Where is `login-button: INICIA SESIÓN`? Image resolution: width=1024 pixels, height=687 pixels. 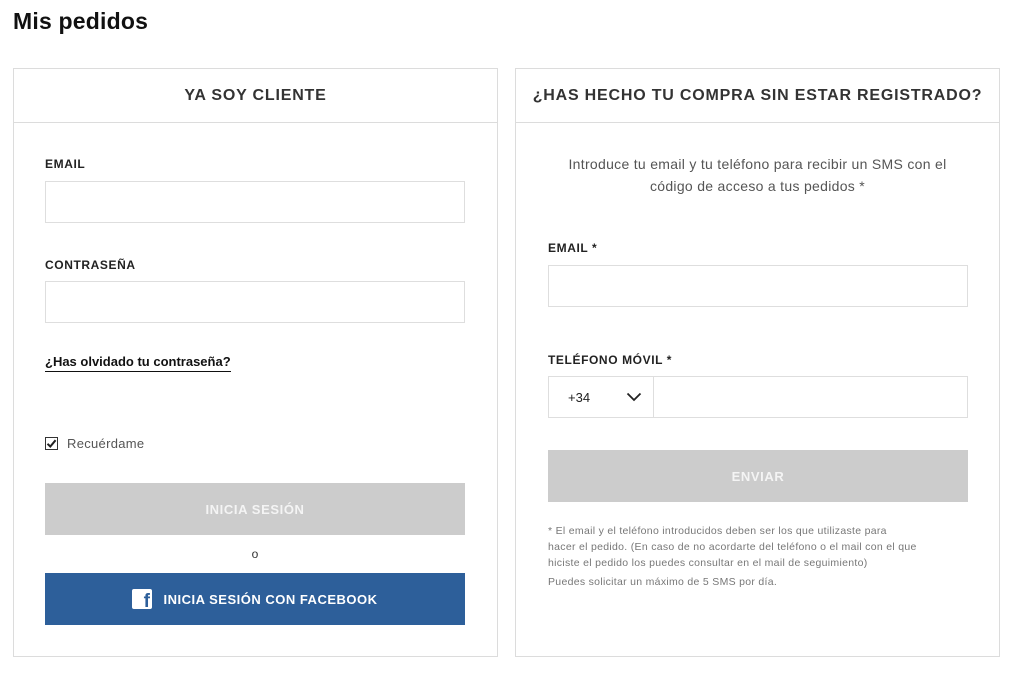
login-button: INICIA SESIÓN is located at coordinates (255, 509).